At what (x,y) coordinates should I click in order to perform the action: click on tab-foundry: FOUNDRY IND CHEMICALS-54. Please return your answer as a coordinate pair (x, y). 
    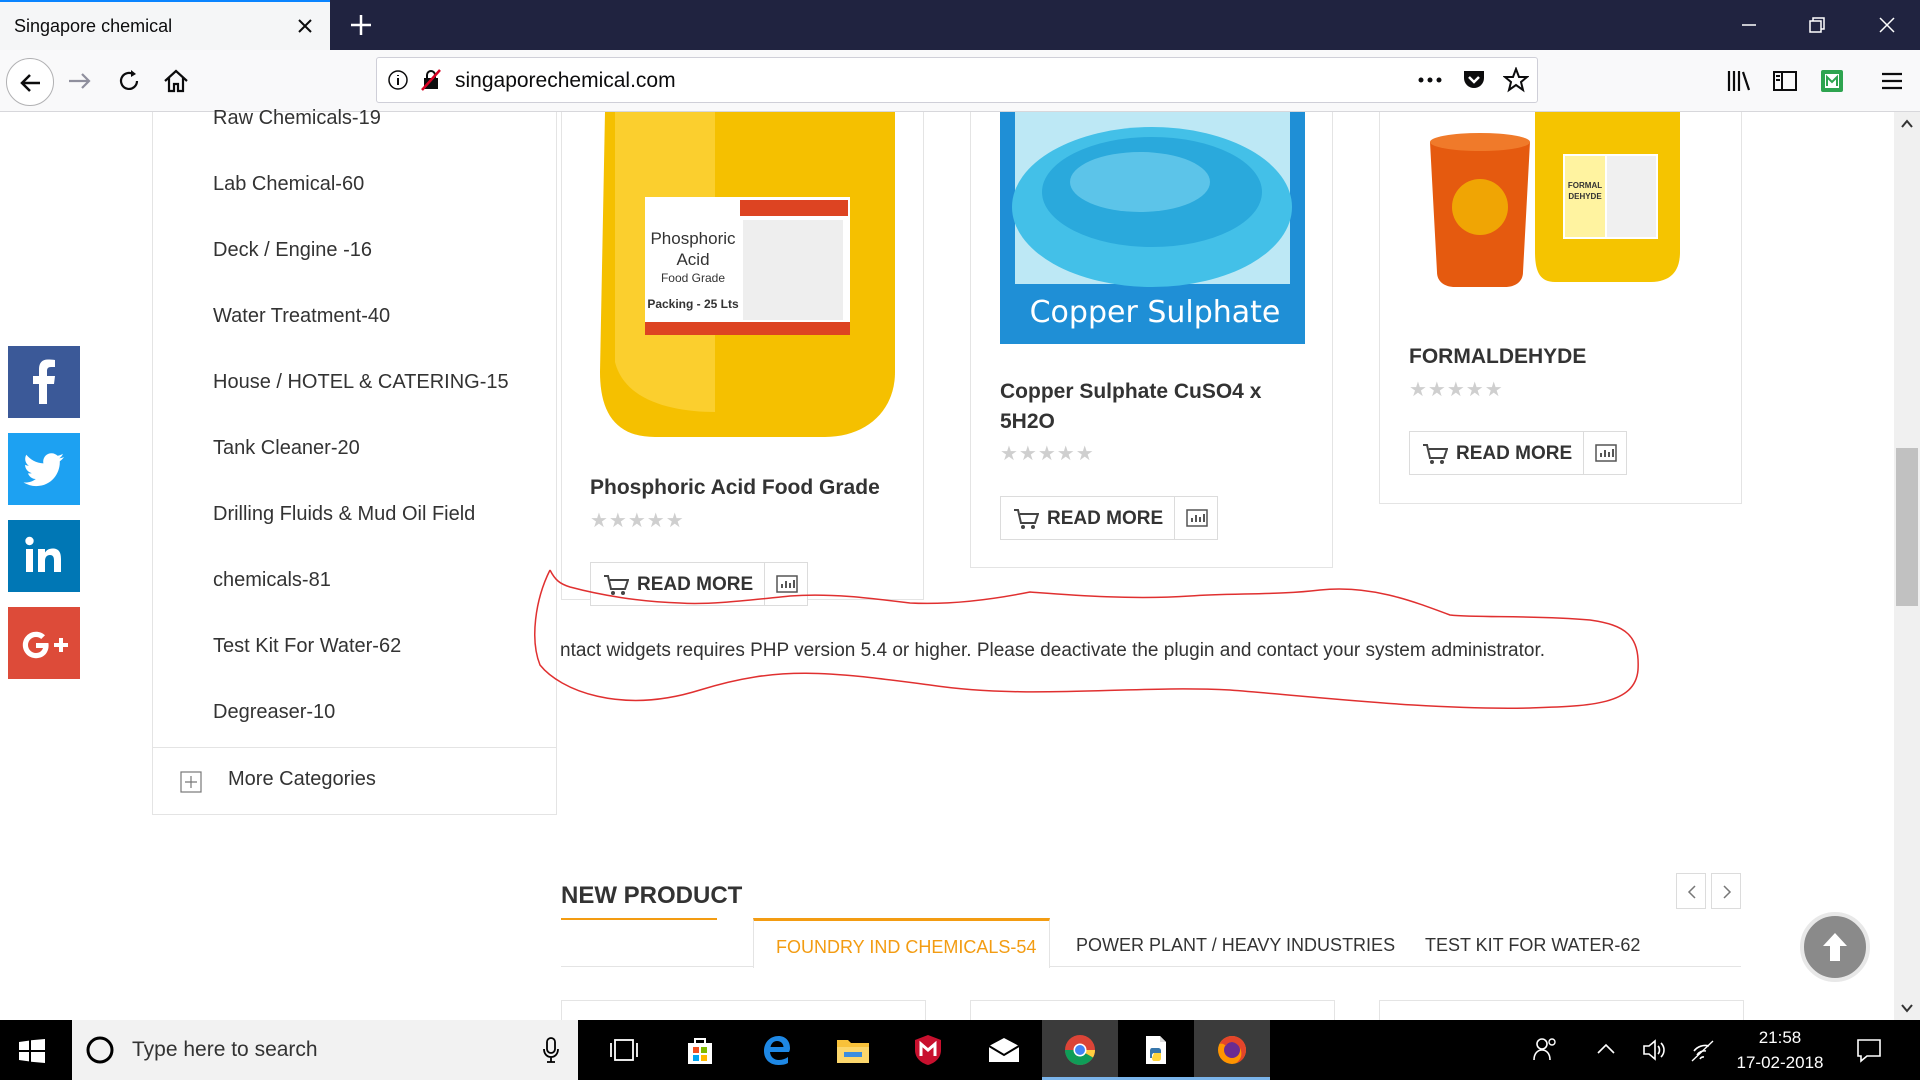
    Looking at the image, I should click on (901, 943).